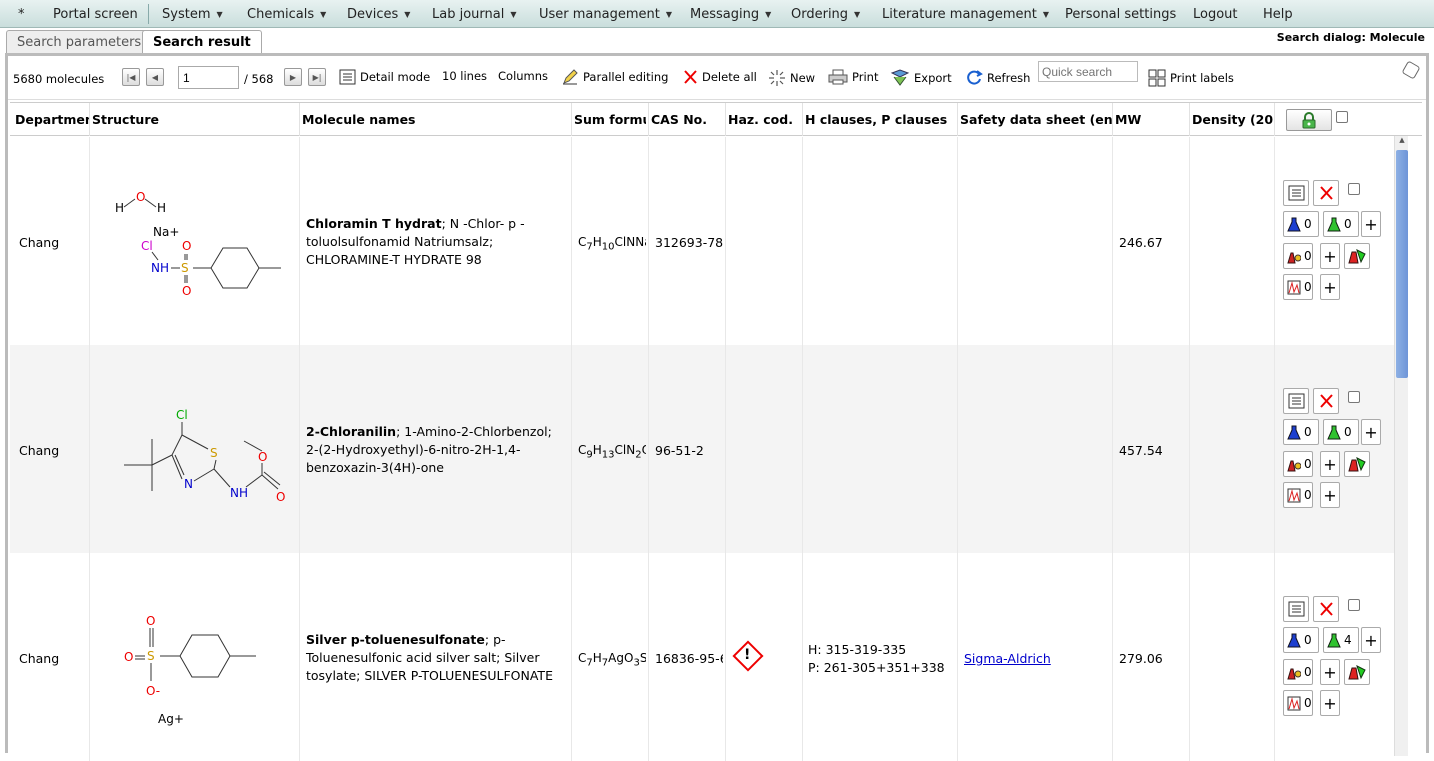 This screenshot has height=761, width=1434. What do you see at coordinates (1120, 14) in the screenshot?
I see `menu-personal-settings: Personal settings` at bounding box center [1120, 14].